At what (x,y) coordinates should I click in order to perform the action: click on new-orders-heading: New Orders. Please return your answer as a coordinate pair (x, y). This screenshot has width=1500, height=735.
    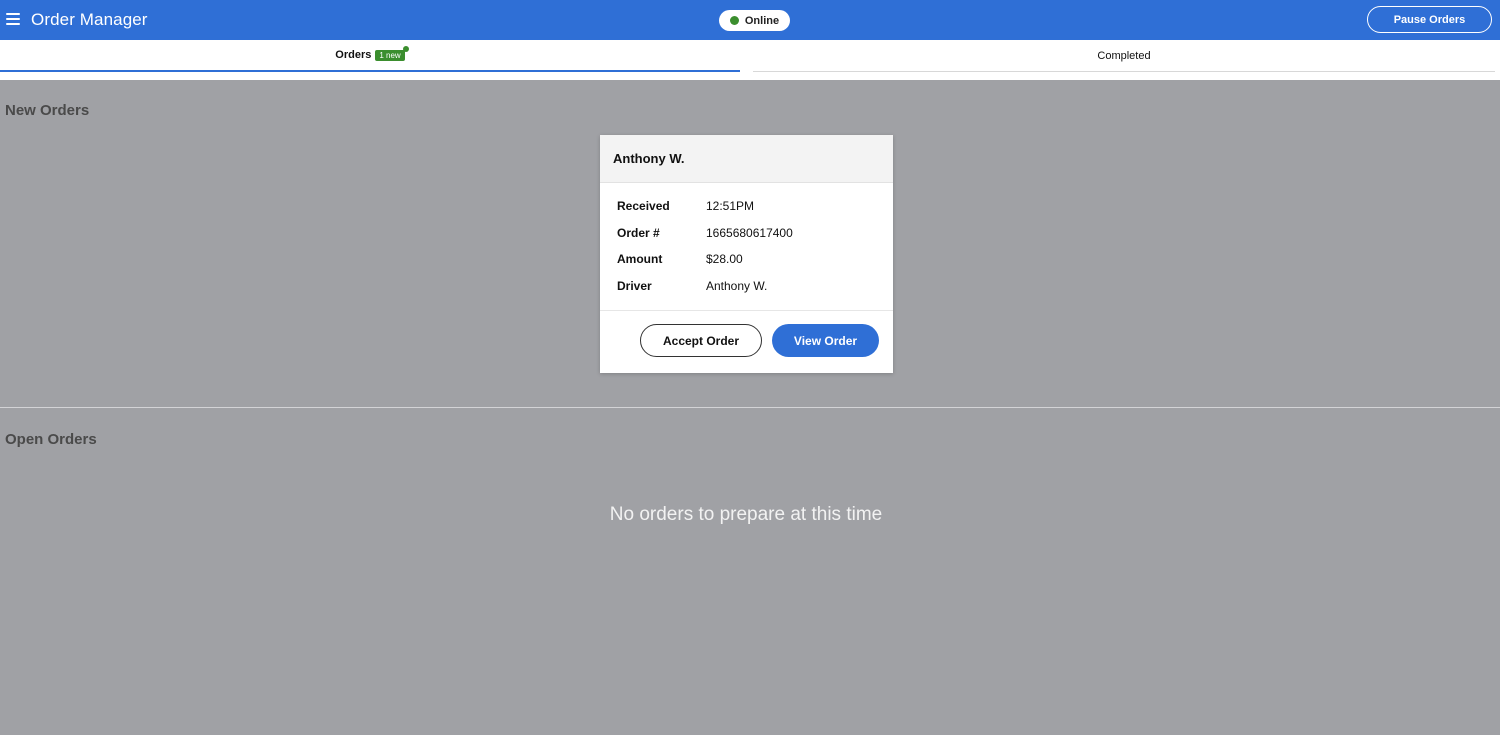
    Looking at the image, I should click on (47, 110).